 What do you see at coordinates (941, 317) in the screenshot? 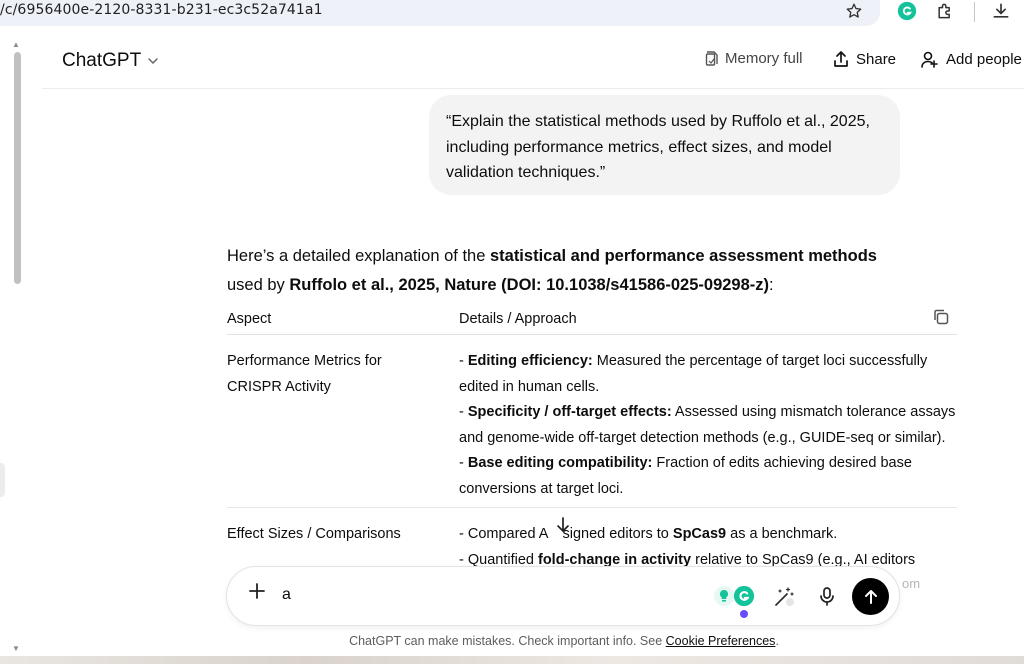
I see `copy-icon` at bounding box center [941, 317].